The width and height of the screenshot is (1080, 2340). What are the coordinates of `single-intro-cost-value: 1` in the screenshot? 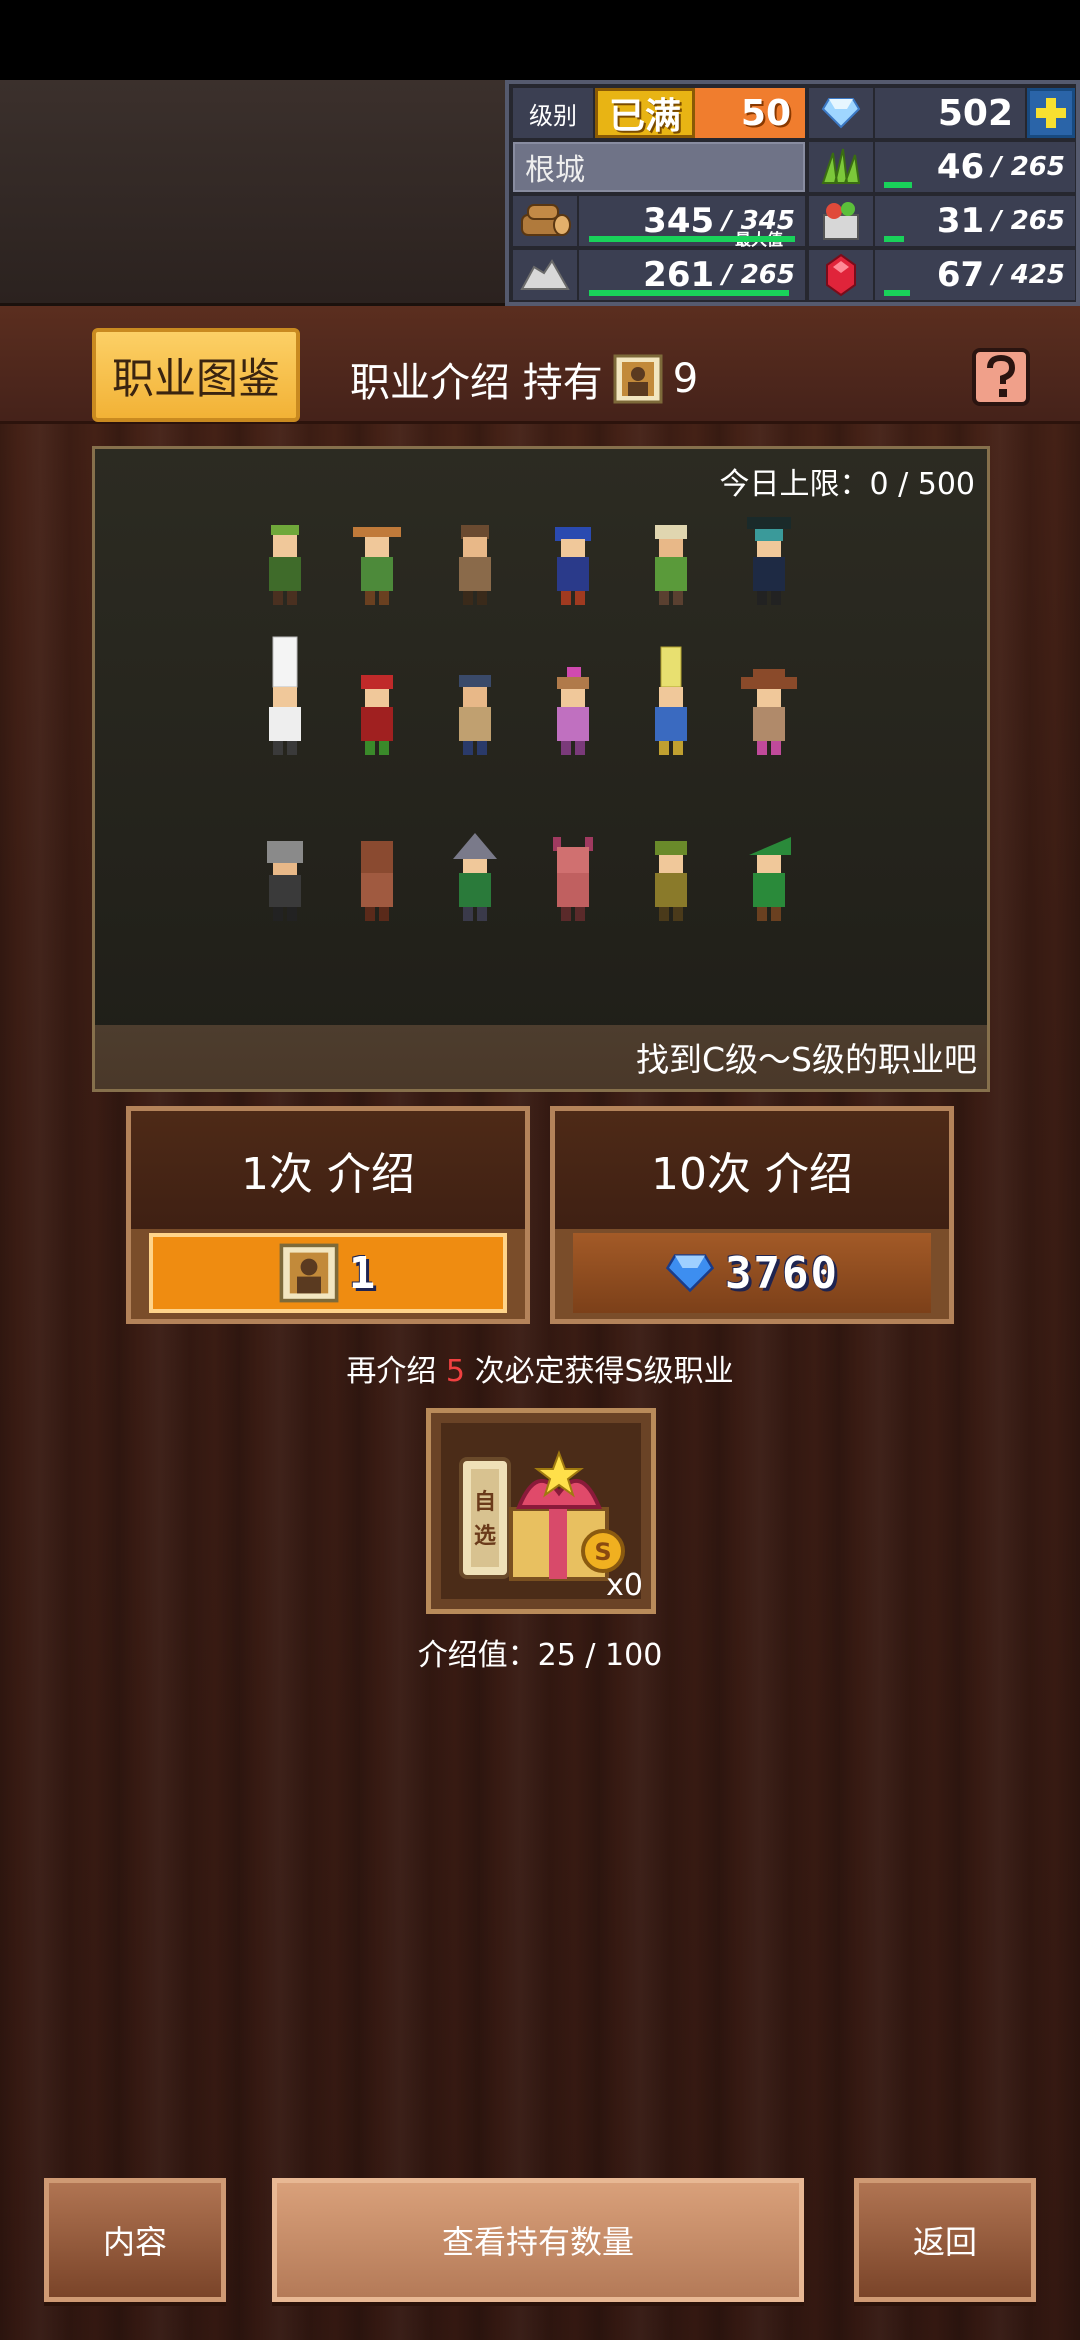 It's located at (363, 1273).